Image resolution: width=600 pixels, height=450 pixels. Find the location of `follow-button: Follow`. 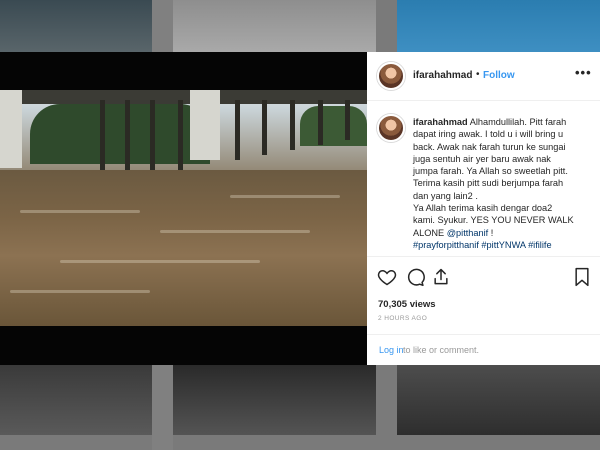

follow-button: Follow is located at coordinates (499, 75).